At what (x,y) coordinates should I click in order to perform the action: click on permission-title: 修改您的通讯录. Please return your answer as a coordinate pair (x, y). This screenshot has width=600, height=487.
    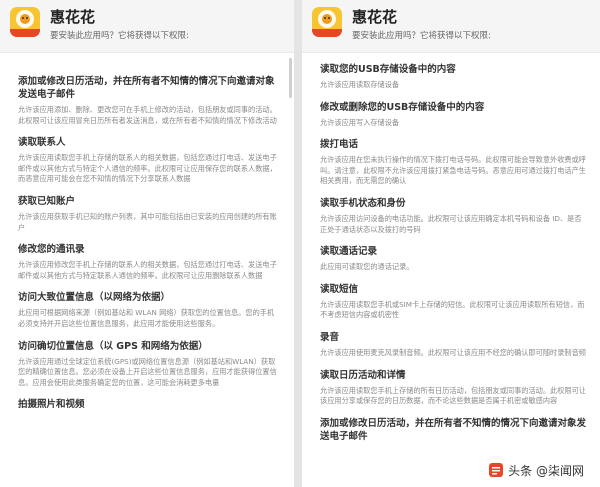
    Looking at the image, I should click on (51, 250).